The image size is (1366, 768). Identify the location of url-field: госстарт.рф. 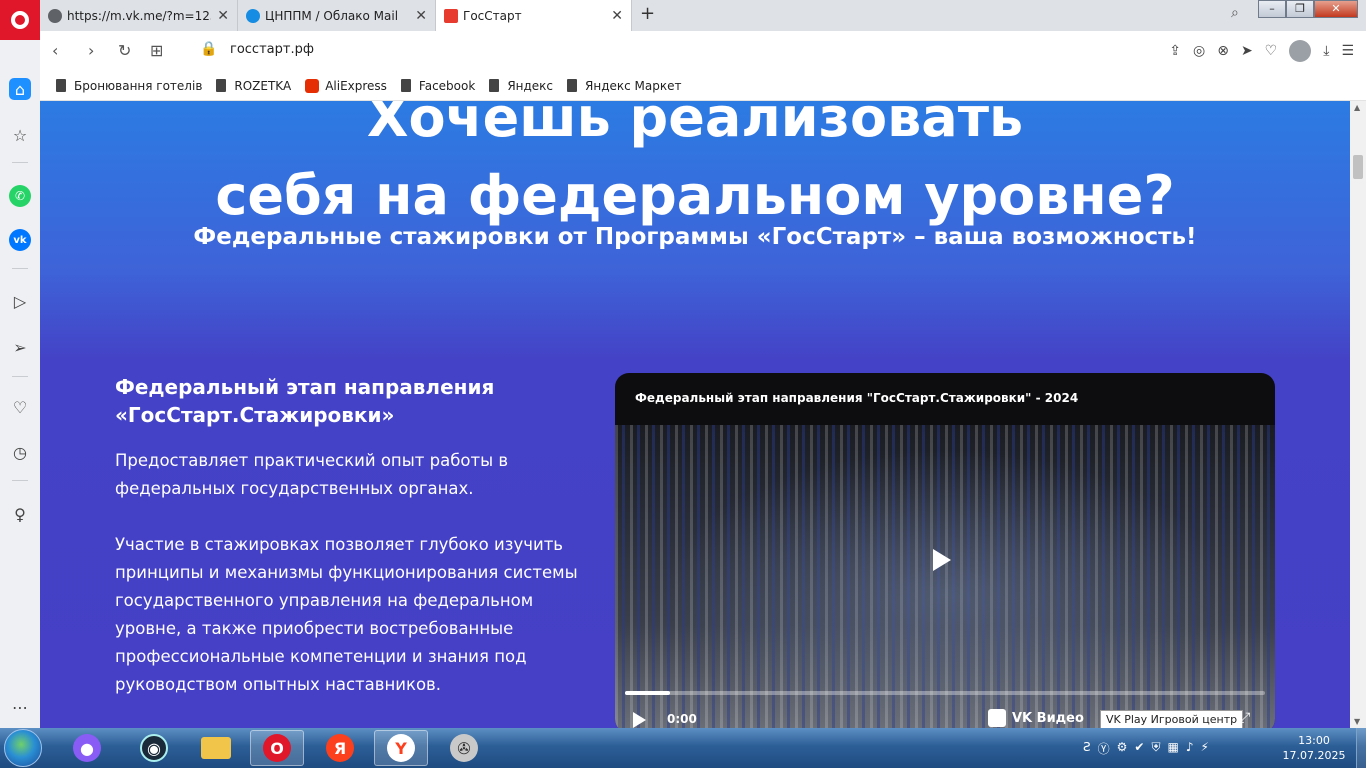
(272, 49).